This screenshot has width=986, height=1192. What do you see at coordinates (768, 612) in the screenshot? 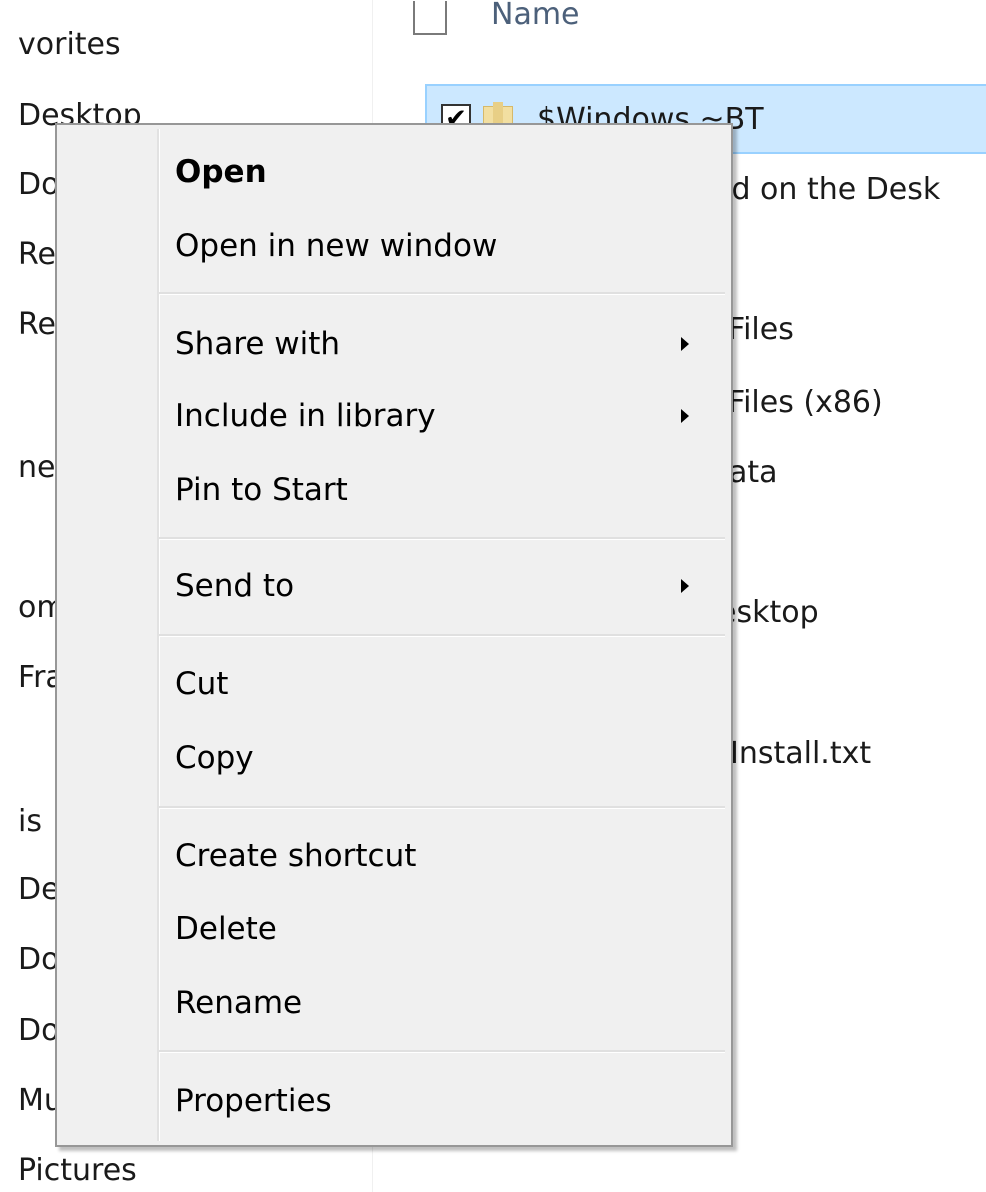
I see `file-row-partial: esktop` at bounding box center [768, 612].